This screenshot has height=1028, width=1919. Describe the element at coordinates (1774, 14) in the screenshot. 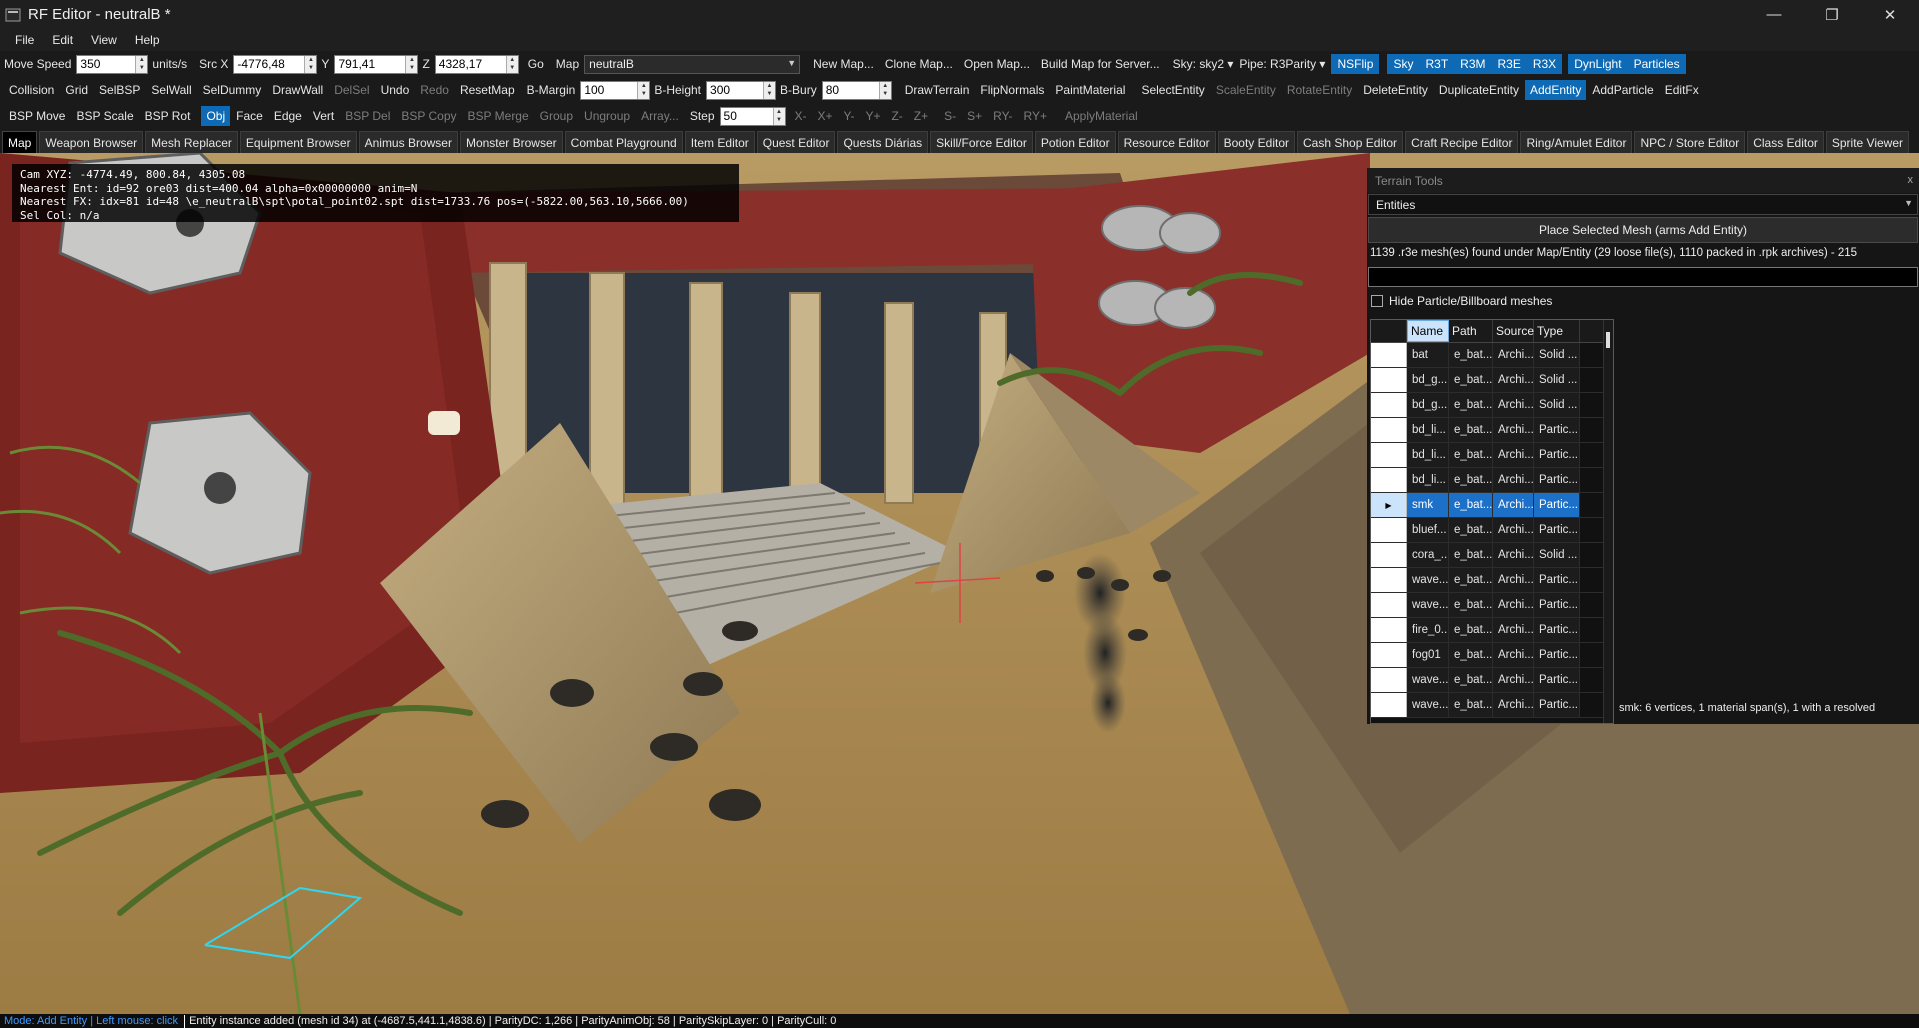

I see `minimize-button: —` at that location.